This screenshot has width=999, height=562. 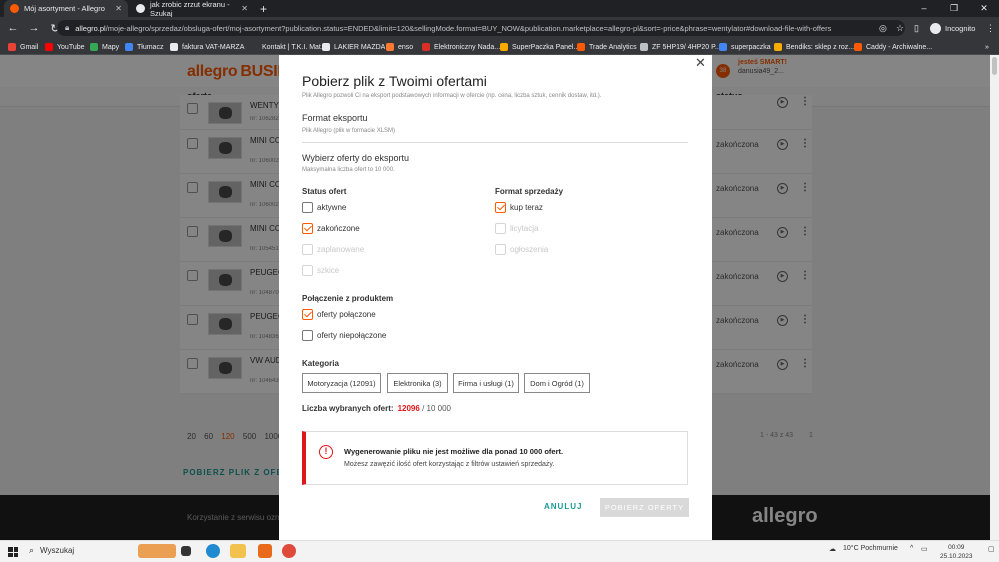 I want to click on page-scrollbar, so click(x=994, y=297).